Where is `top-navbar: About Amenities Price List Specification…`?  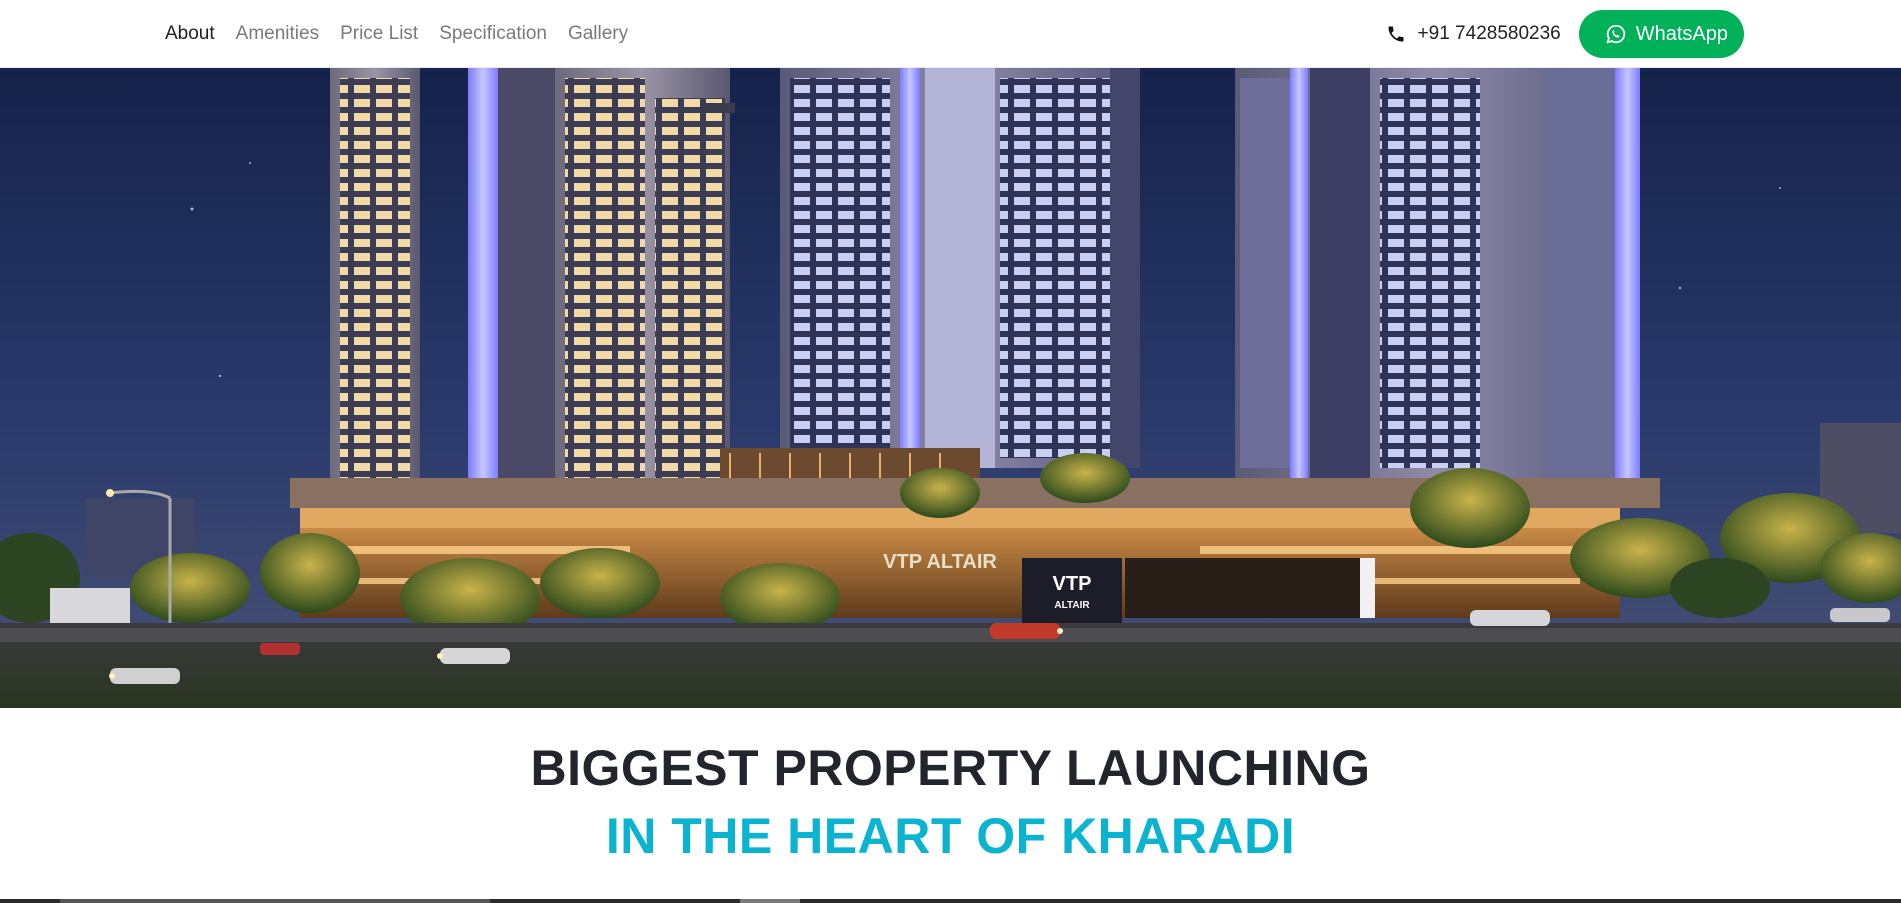 top-navbar: About Amenities Price List Specification… is located at coordinates (950, 34).